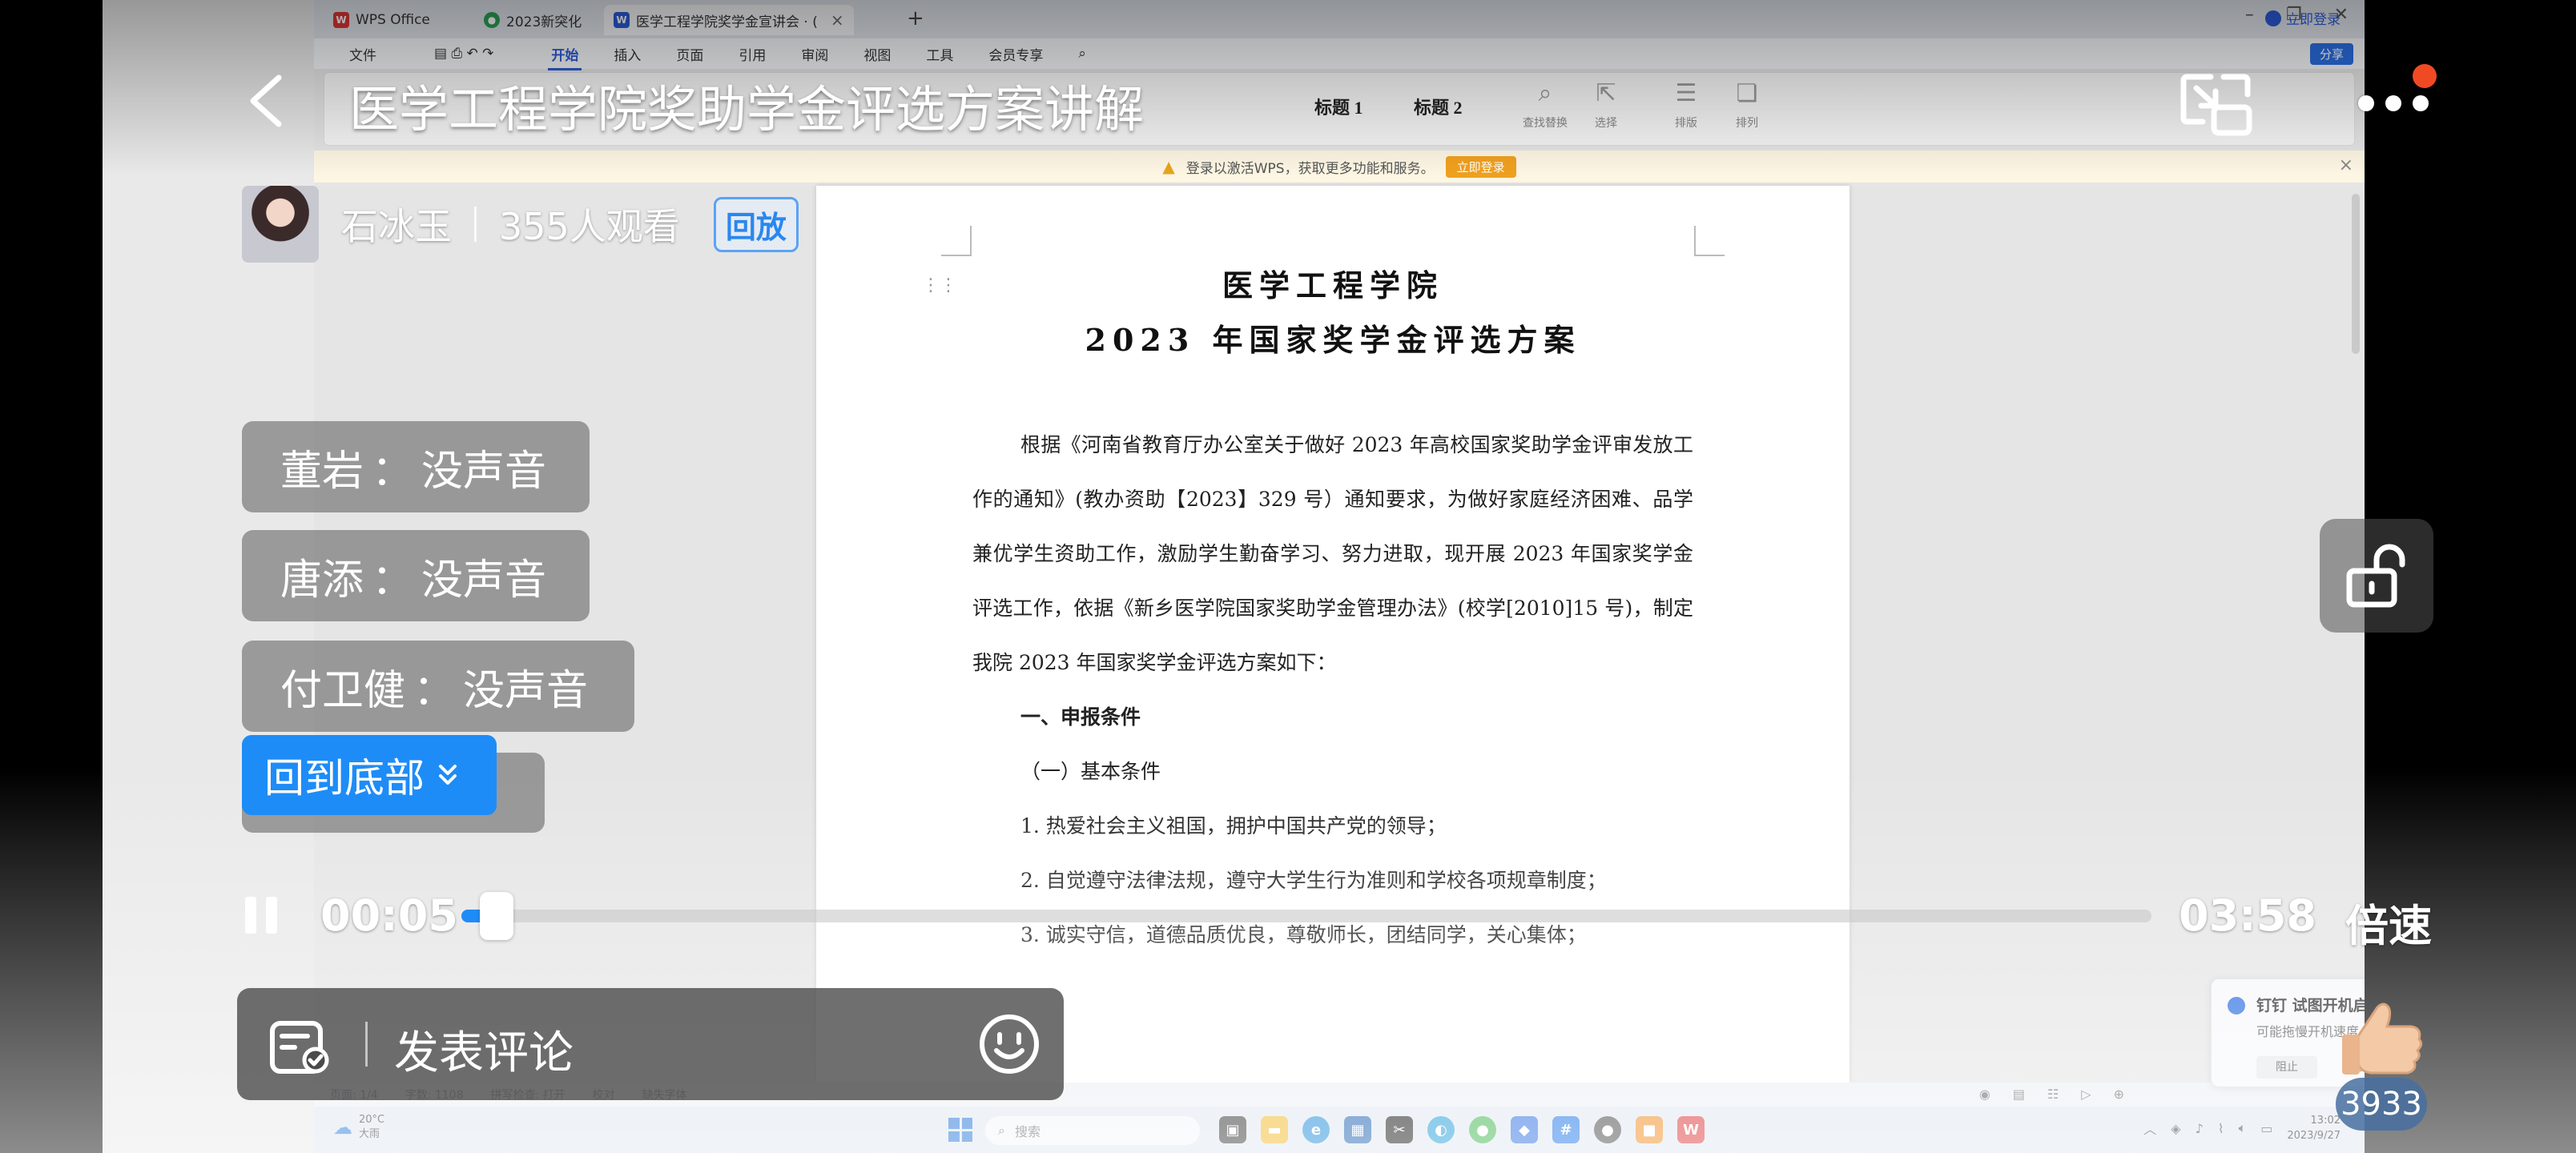 The image size is (2576, 1153). Describe the element at coordinates (1480, 167) in the screenshot. I see `notice-login-button: 立即登录` at that location.